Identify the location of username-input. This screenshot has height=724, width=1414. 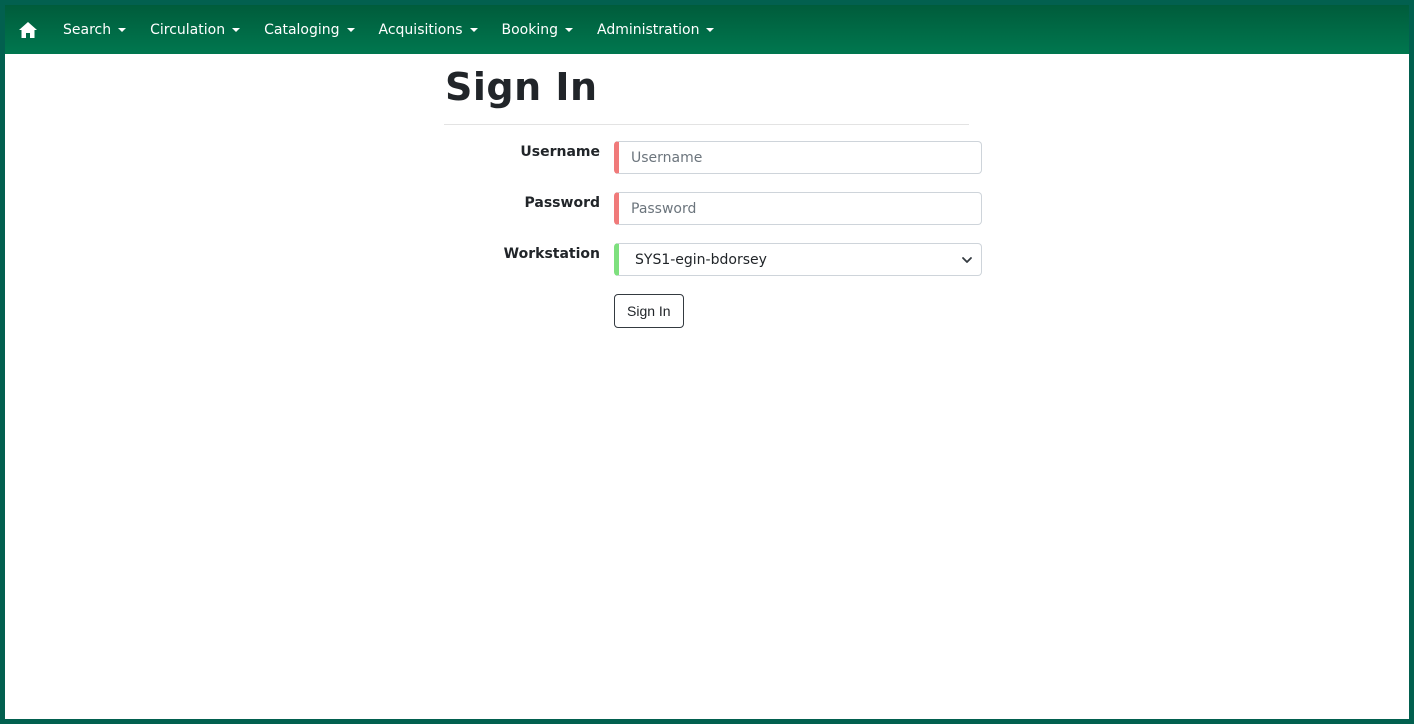
(806, 157).